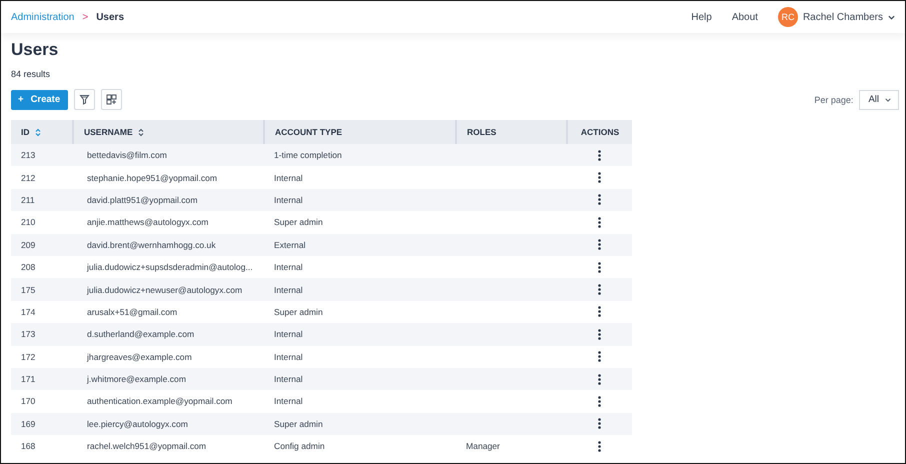  Describe the element at coordinates (164, 289) in the screenshot. I see `table-cell: julia.dudowicz+newuser@autologyx.com` at that location.